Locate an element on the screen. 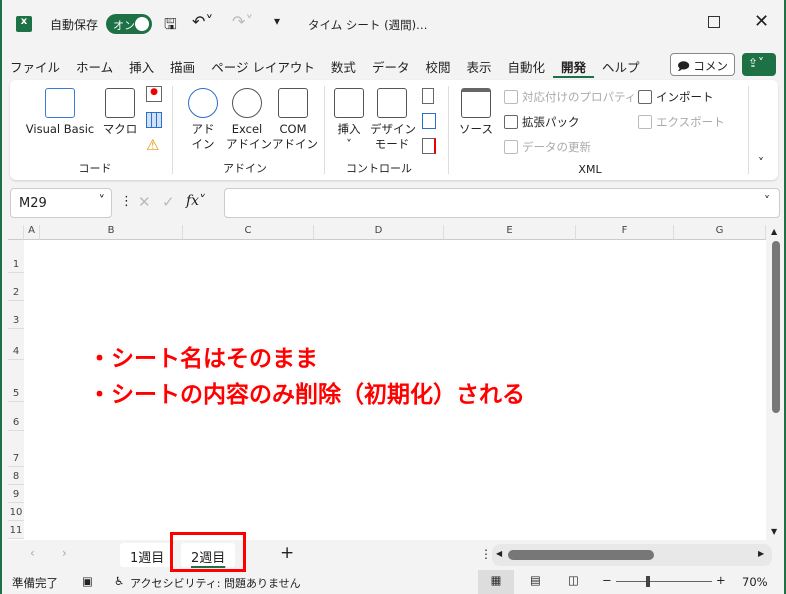  enter-icon: ✓ is located at coordinates (168, 202).